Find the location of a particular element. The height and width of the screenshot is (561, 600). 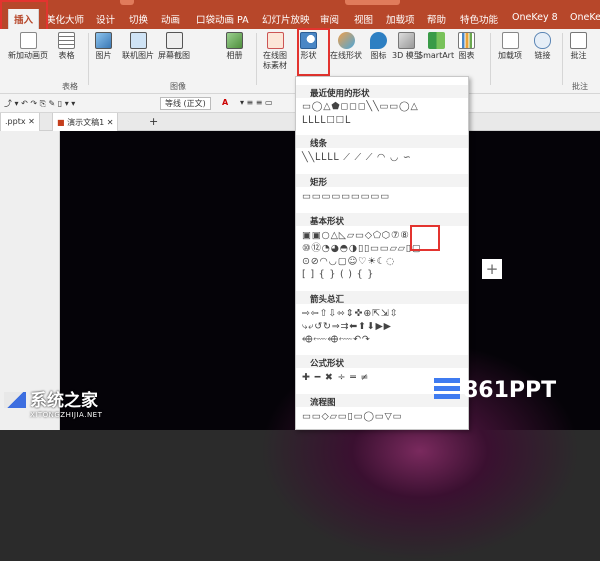

picture-button: 图片 is located at coordinates (103, 46).